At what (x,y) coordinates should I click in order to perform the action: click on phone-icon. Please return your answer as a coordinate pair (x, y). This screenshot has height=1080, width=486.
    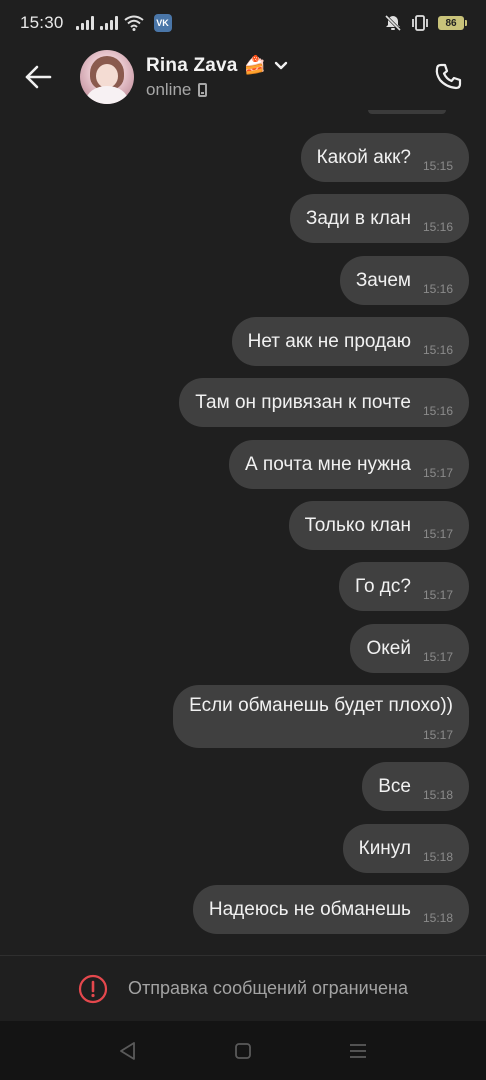
    Looking at the image, I should click on (448, 76).